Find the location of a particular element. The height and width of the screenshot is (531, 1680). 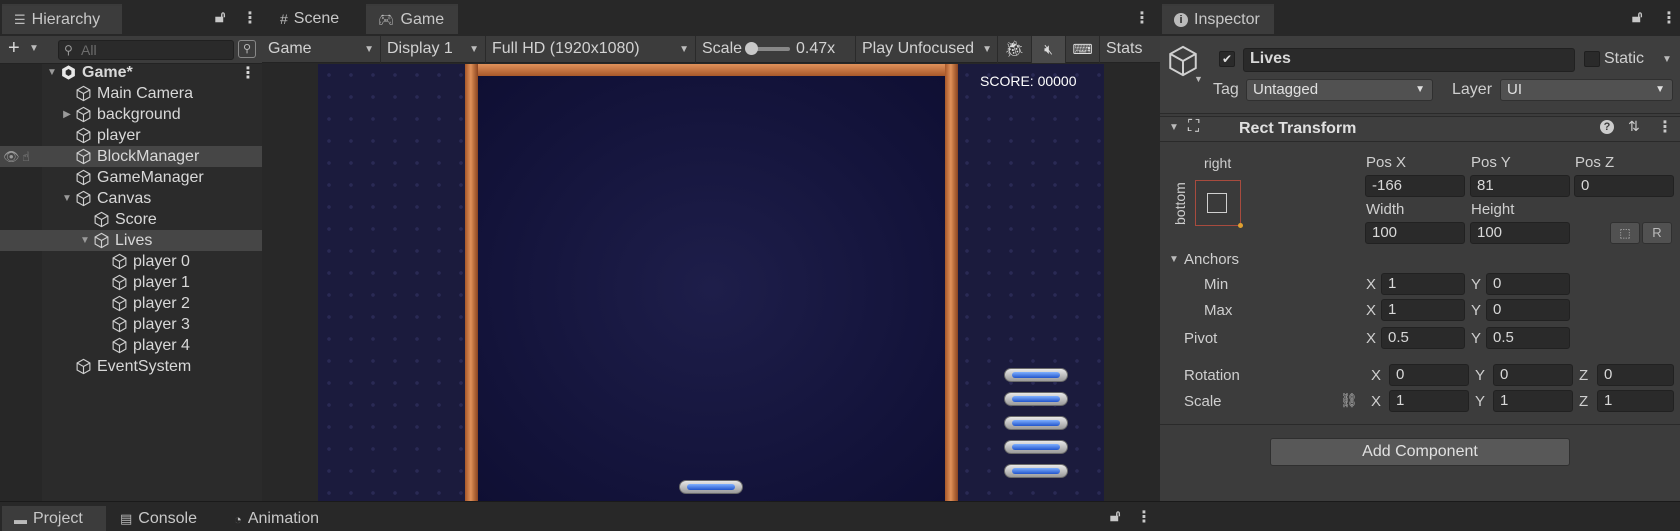

axis-x-label: X is located at coordinates (1371, 284).